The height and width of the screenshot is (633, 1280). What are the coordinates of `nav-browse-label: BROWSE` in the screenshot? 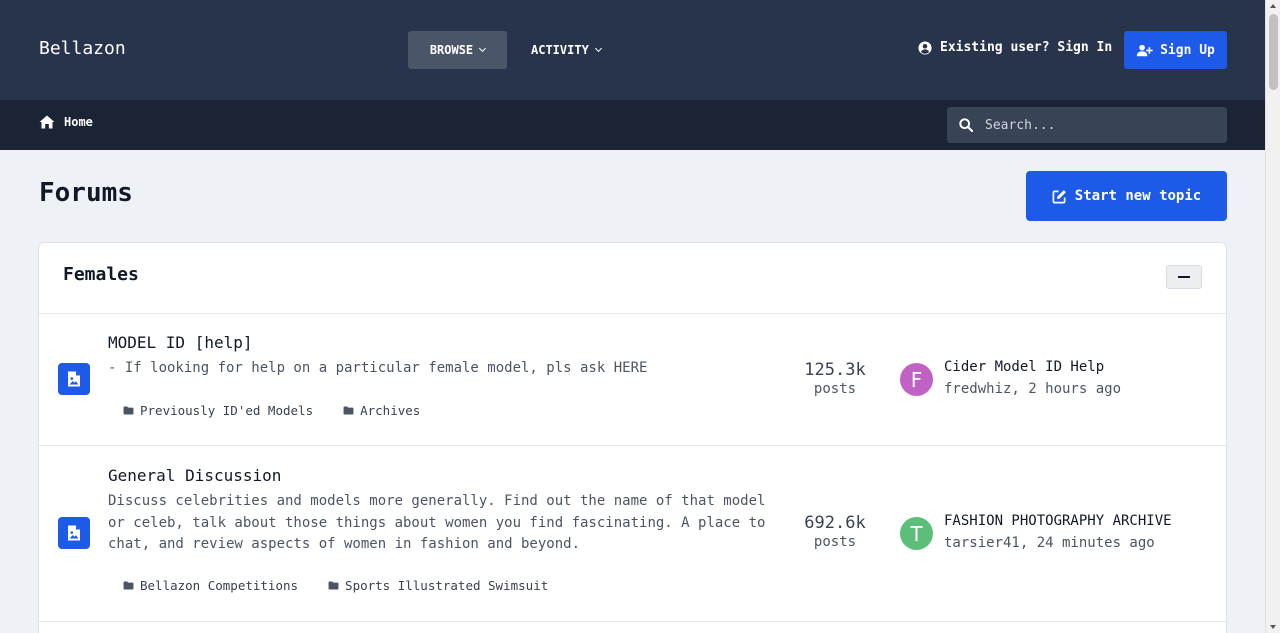 It's located at (451, 50).